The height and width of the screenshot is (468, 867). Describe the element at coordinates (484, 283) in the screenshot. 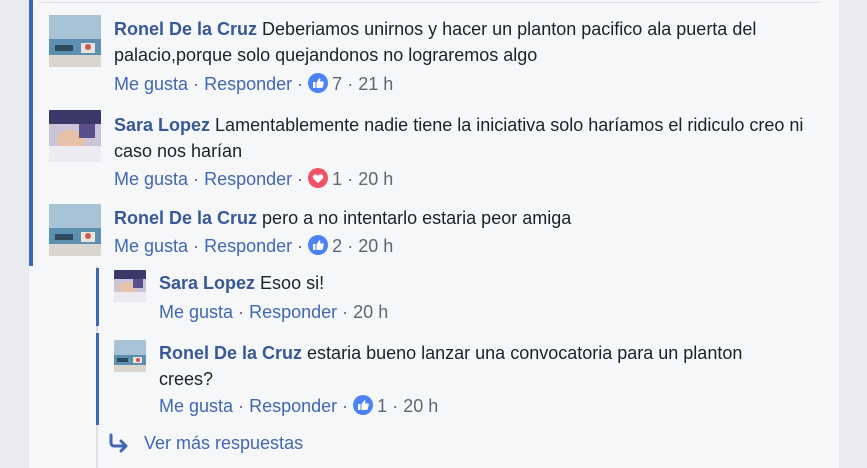

I see `reply-body: Sara Lopez Esoo si!` at that location.